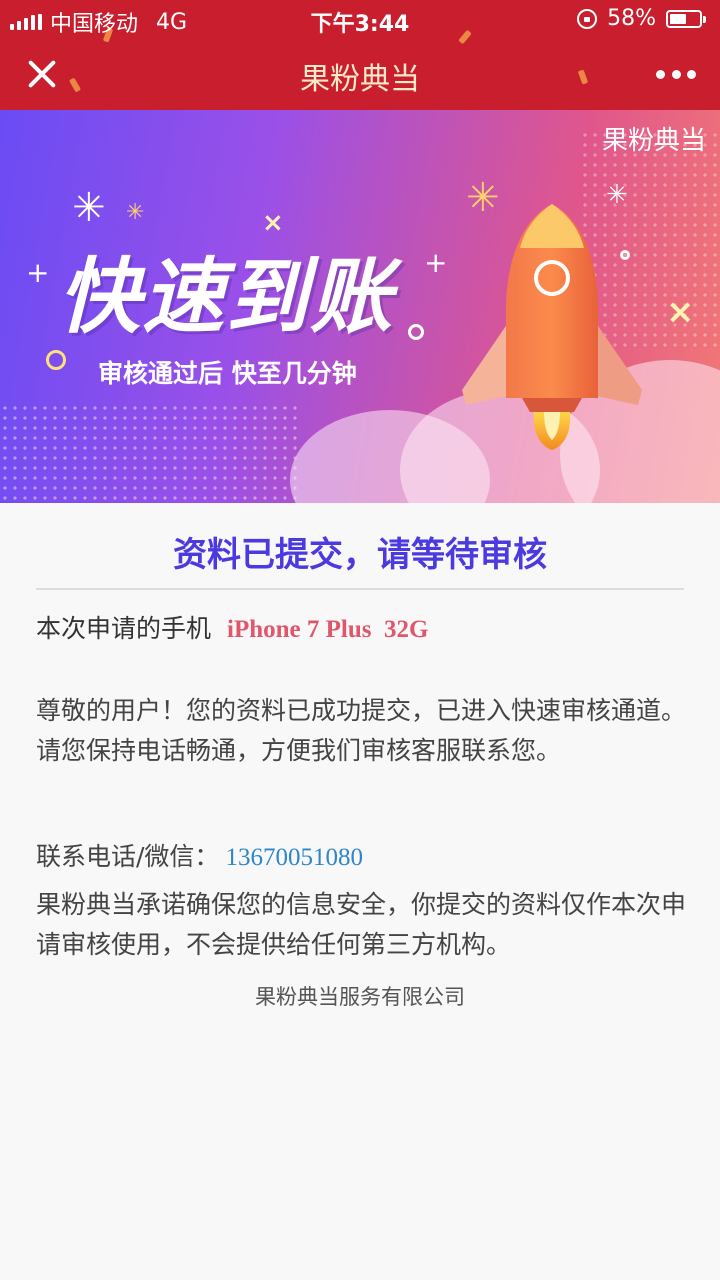 The image size is (720, 1280). Describe the element at coordinates (360, 19) in the screenshot. I see `status-bar: 中国移动 4G 下午3:44 58%` at that location.